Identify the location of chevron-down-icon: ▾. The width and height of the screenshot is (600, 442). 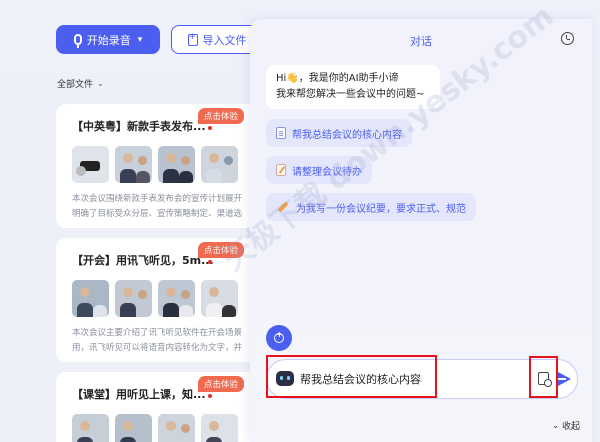
(140, 39).